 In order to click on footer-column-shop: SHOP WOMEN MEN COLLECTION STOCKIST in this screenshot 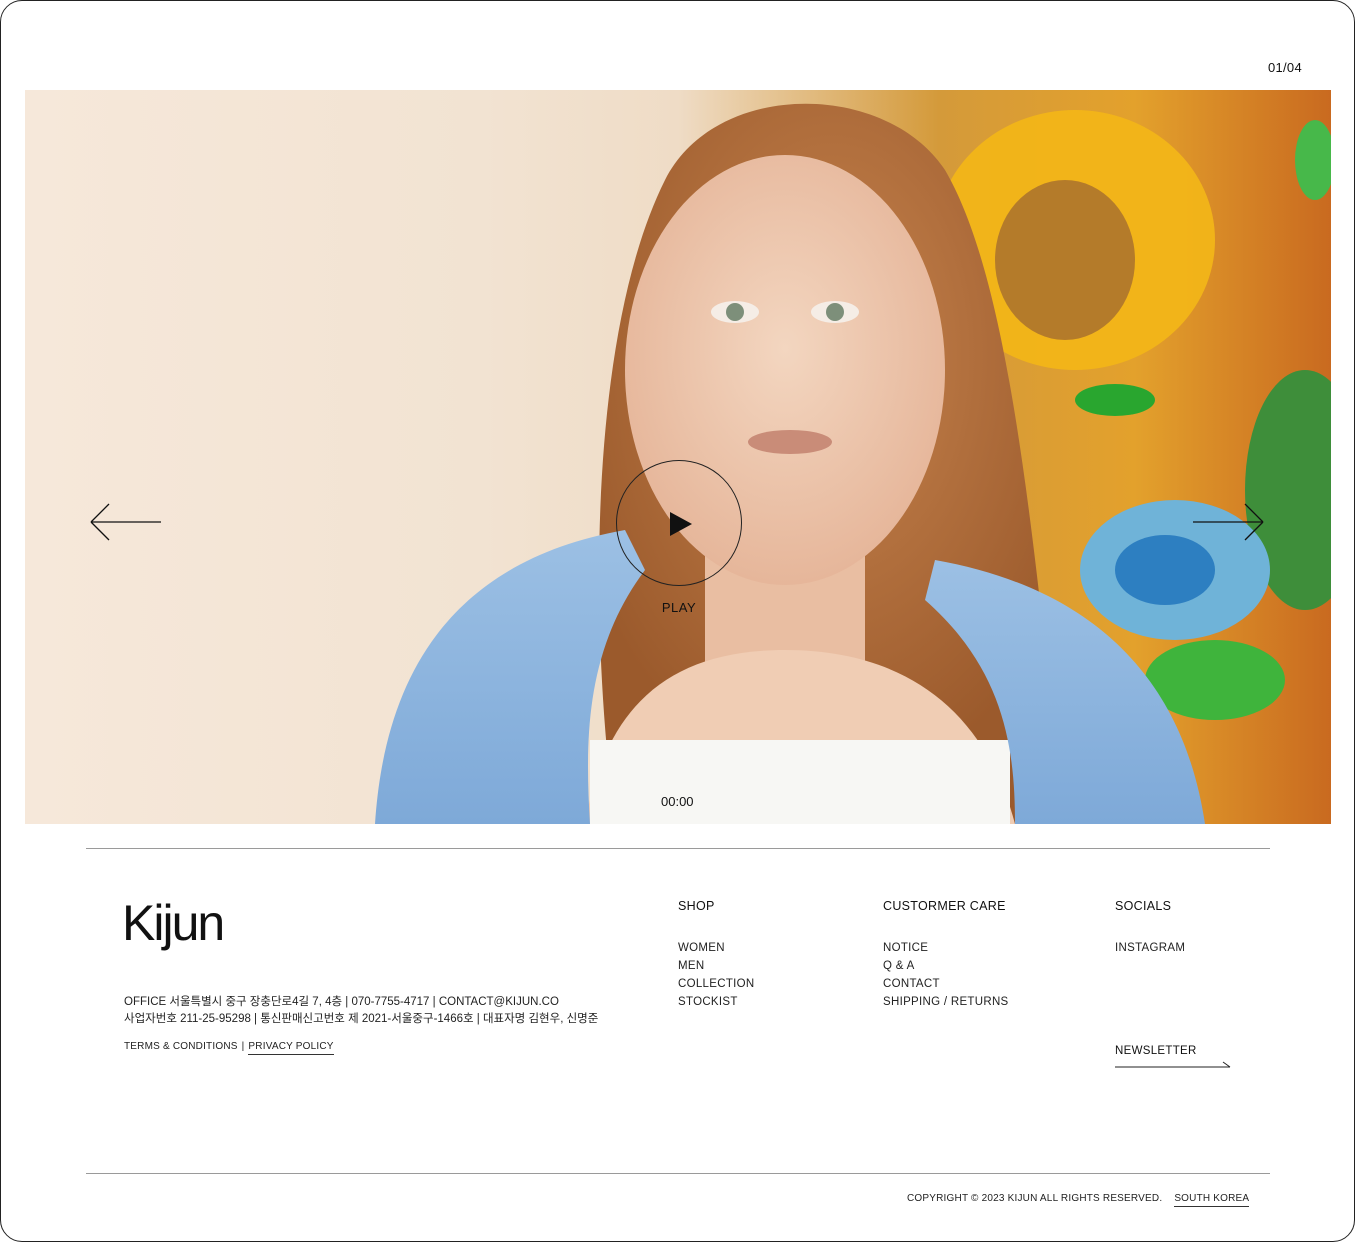, I will do `click(716, 955)`.